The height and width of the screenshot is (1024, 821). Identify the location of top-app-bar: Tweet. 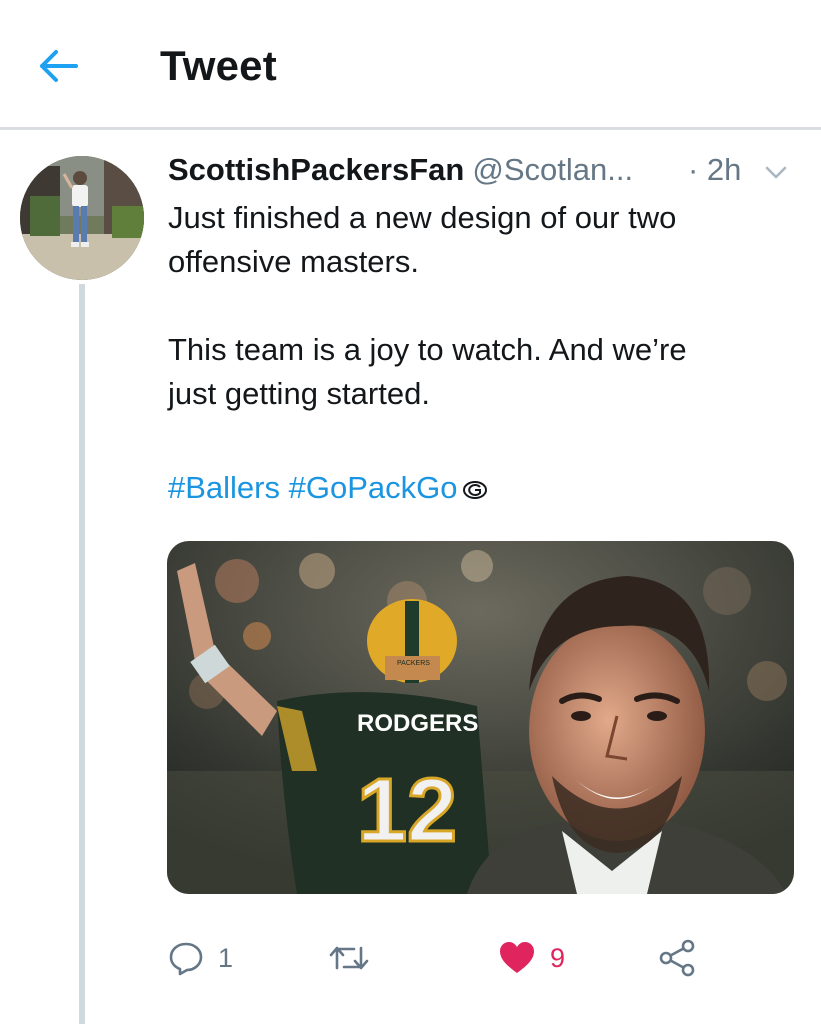
(410, 64).